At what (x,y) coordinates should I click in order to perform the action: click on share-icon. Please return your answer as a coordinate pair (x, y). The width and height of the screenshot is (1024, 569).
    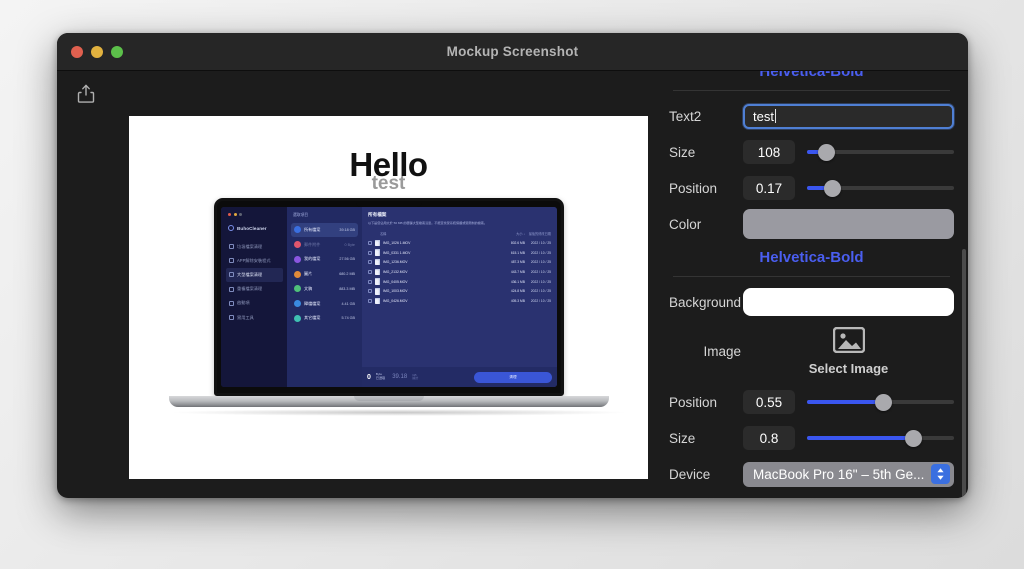
    Looking at the image, I should click on (86, 94).